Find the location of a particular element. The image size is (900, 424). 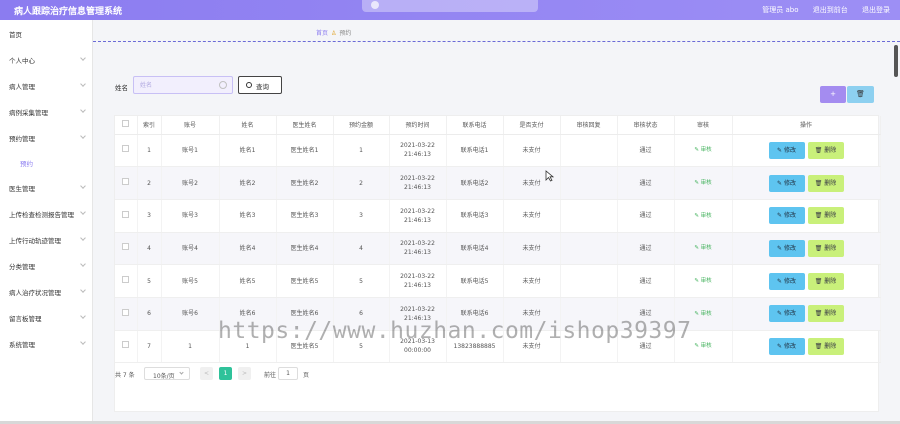

search-button-label: 查询 is located at coordinates (262, 87).